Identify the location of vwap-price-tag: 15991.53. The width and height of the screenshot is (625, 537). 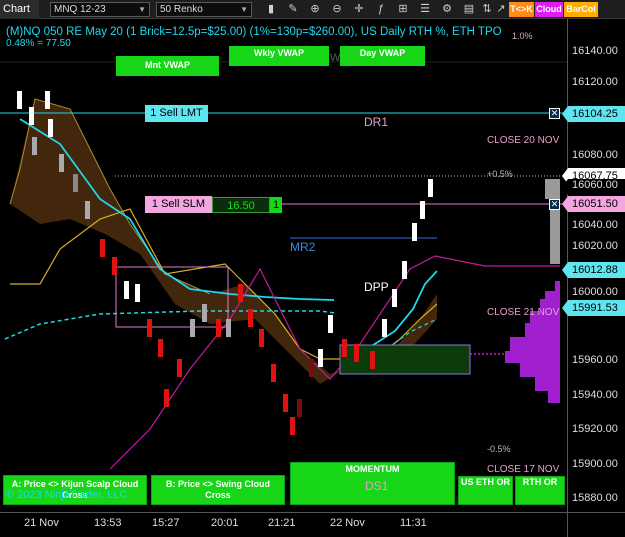
(593, 308).